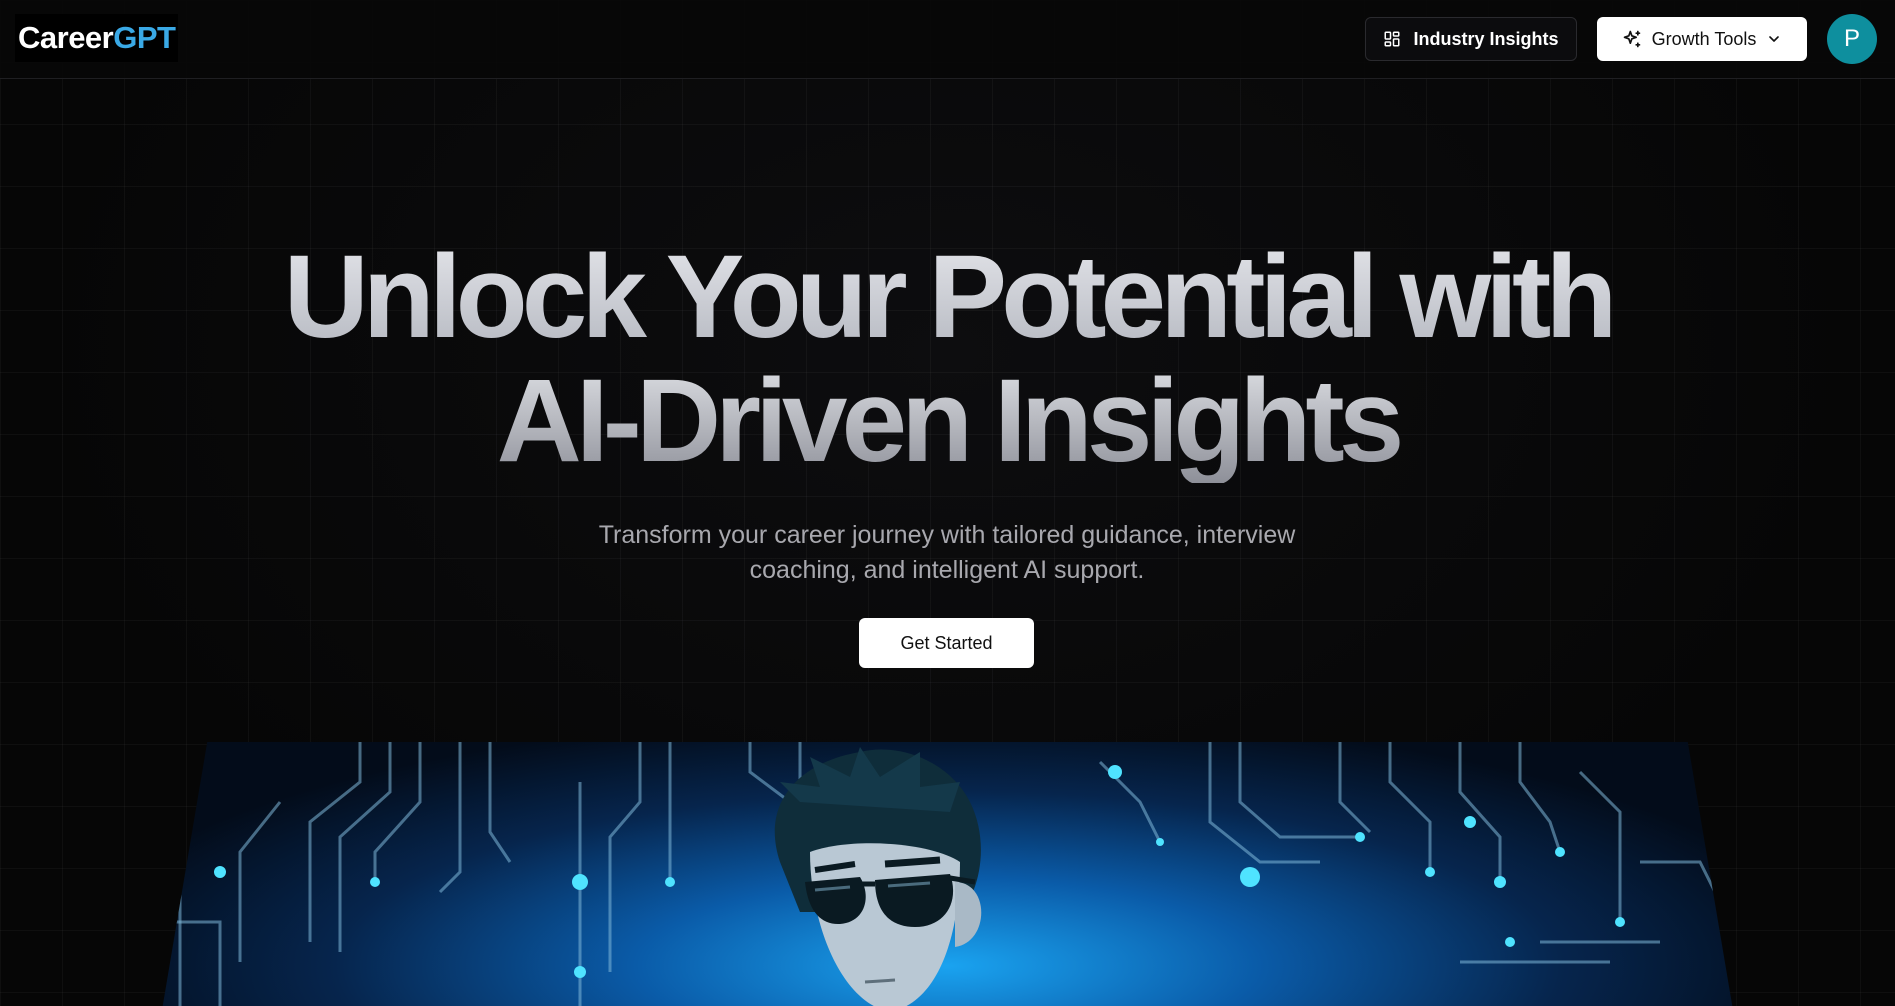 The height and width of the screenshot is (1006, 1895). What do you see at coordinates (1774, 39) in the screenshot?
I see `chevron-down-icon` at bounding box center [1774, 39].